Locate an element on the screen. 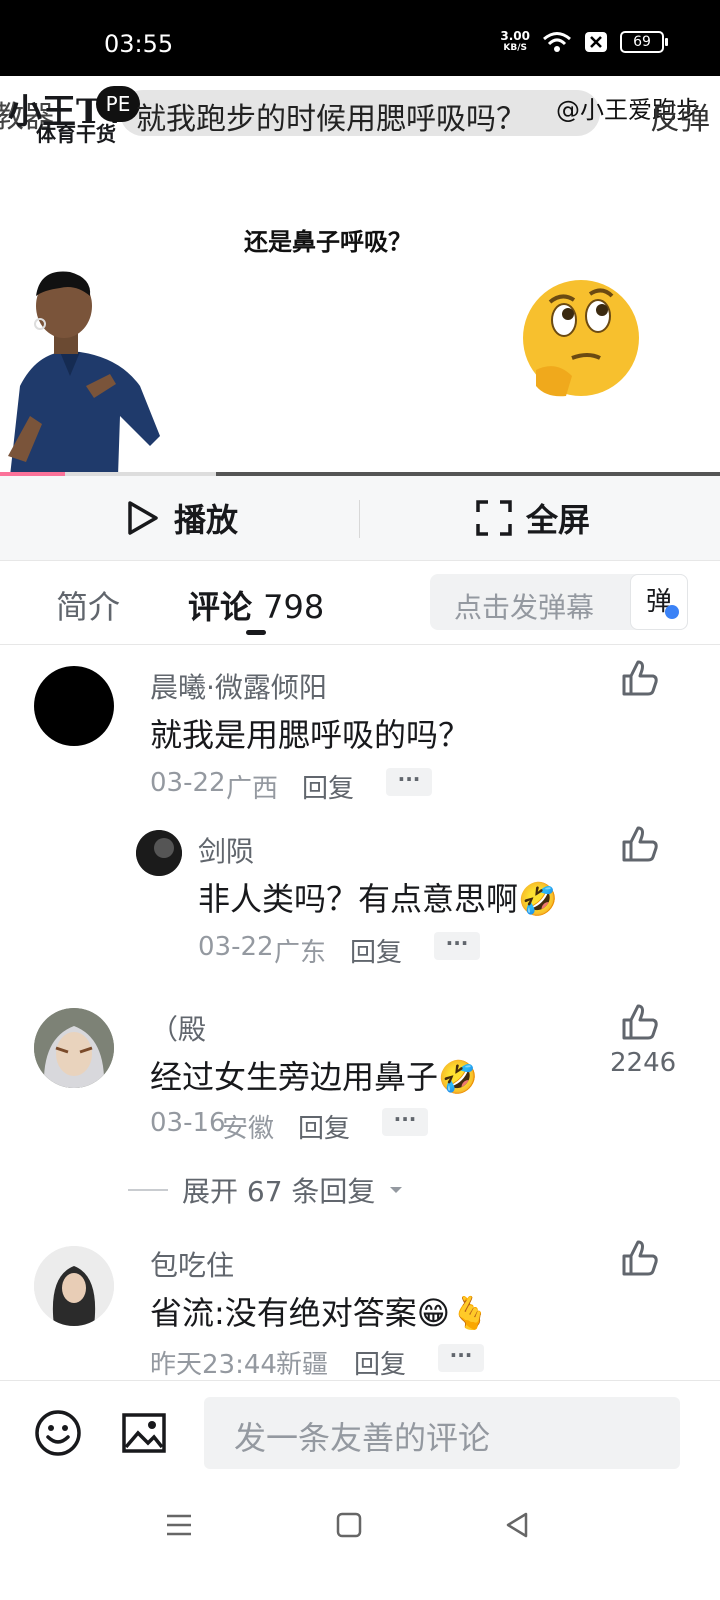  system-nav-bar is located at coordinates (360, 1545).